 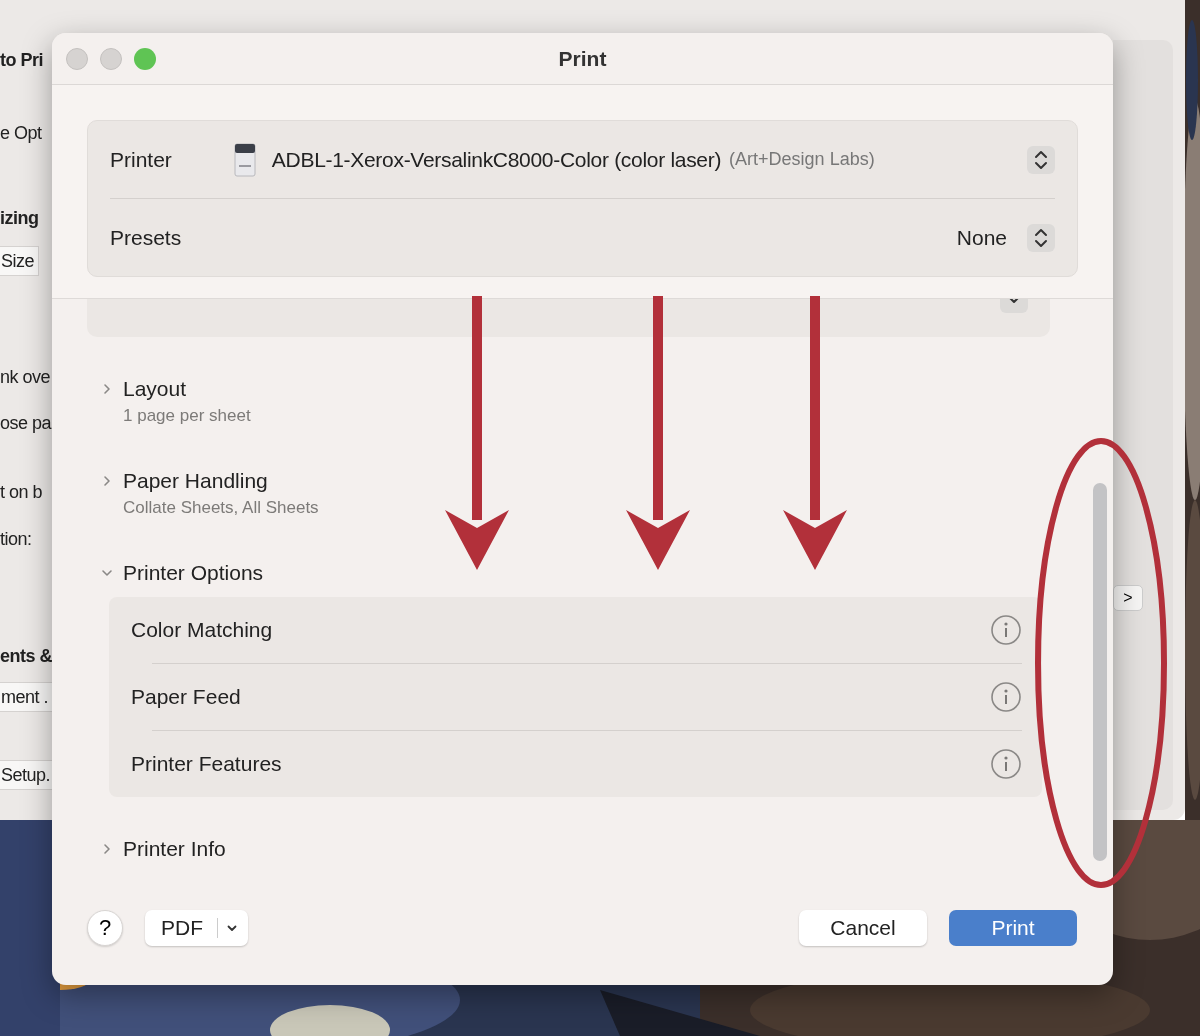 What do you see at coordinates (21, 60) in the screenshot?
I see `background-label: to Pri` at bounding box center [21, 60].